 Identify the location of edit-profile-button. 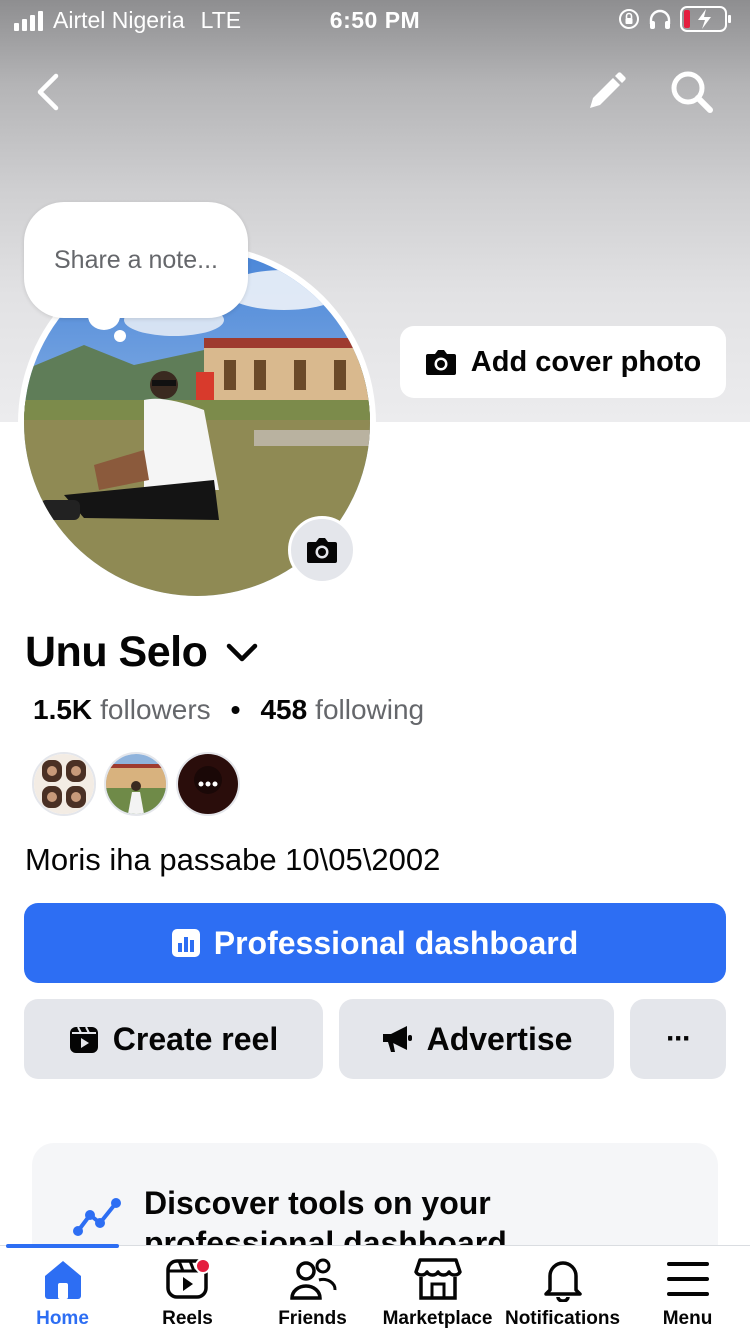
(606, 92).